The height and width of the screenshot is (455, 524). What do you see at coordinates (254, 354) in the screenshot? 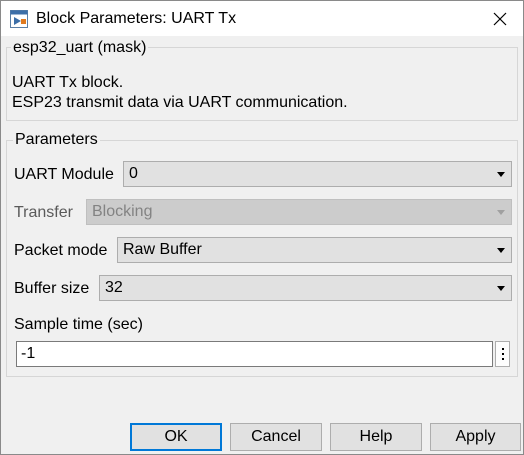
I see `sample-time-input: -1` at bounding box center [254, 354].